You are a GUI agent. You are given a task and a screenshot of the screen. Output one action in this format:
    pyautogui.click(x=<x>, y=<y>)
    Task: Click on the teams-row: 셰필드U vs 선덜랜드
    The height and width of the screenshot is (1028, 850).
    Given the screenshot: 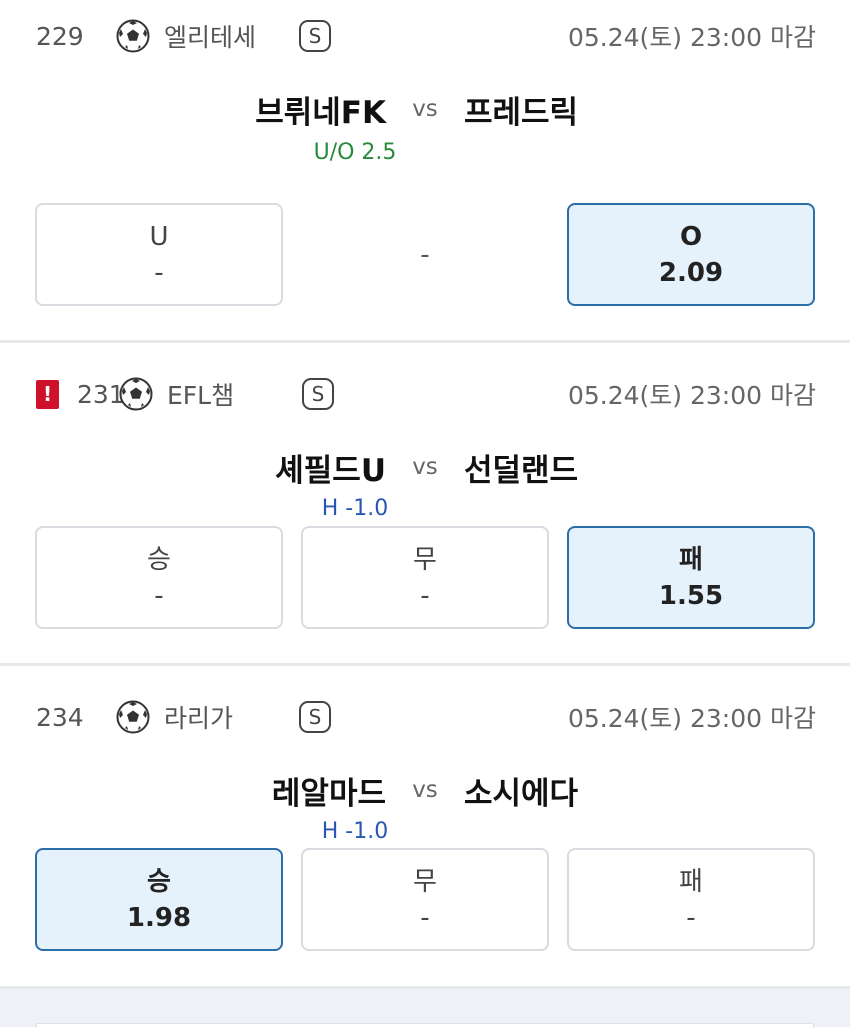 What is the action you would take?
    pyautogui.click(x=425, y=467)
    